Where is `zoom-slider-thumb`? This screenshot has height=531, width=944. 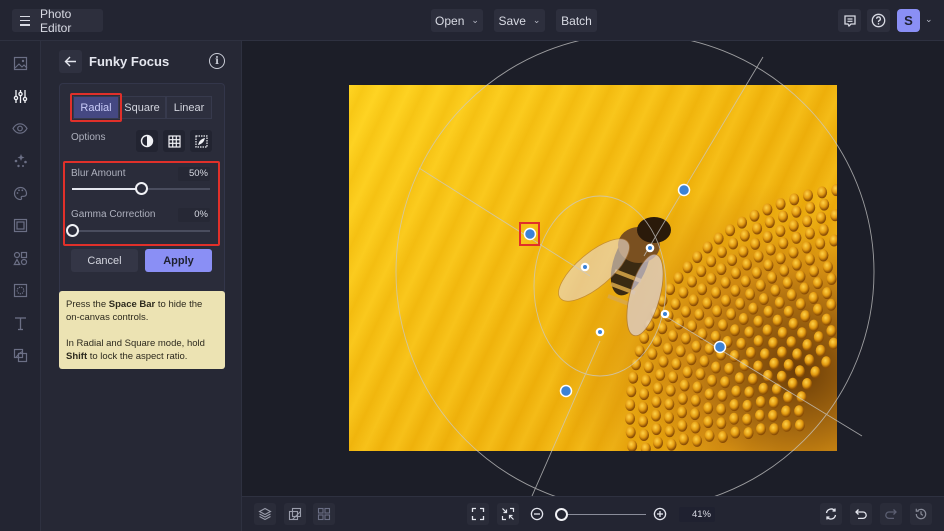 zoom-slider-thumb is located at coordinates (561, 514).